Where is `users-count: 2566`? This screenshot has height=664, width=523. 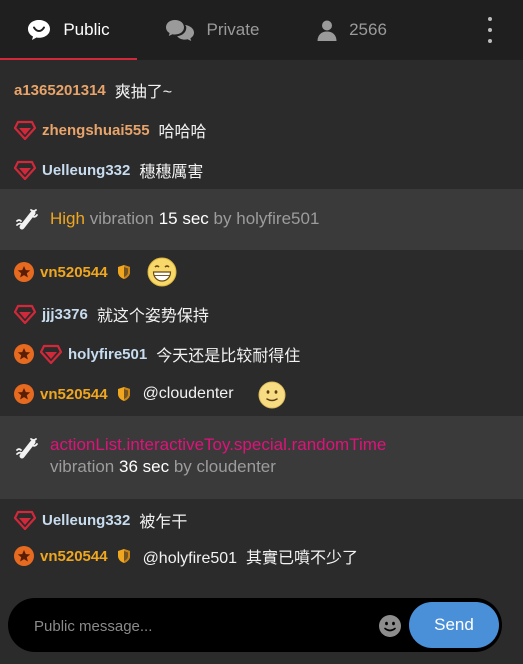 users-count: 2566 is located at coordinates (368, 29).